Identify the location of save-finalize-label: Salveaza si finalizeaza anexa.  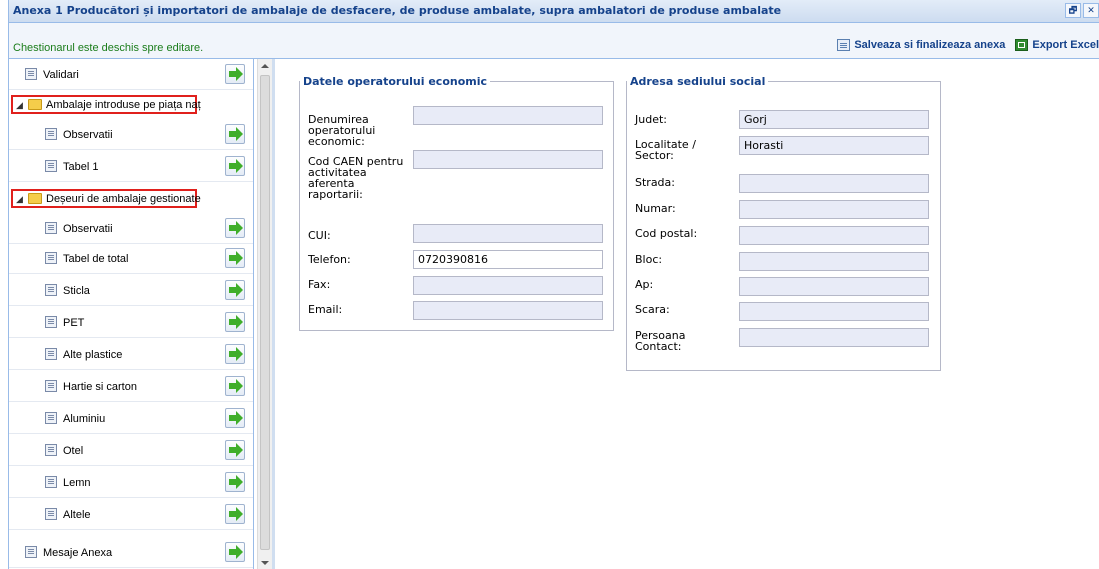
(930, 45).